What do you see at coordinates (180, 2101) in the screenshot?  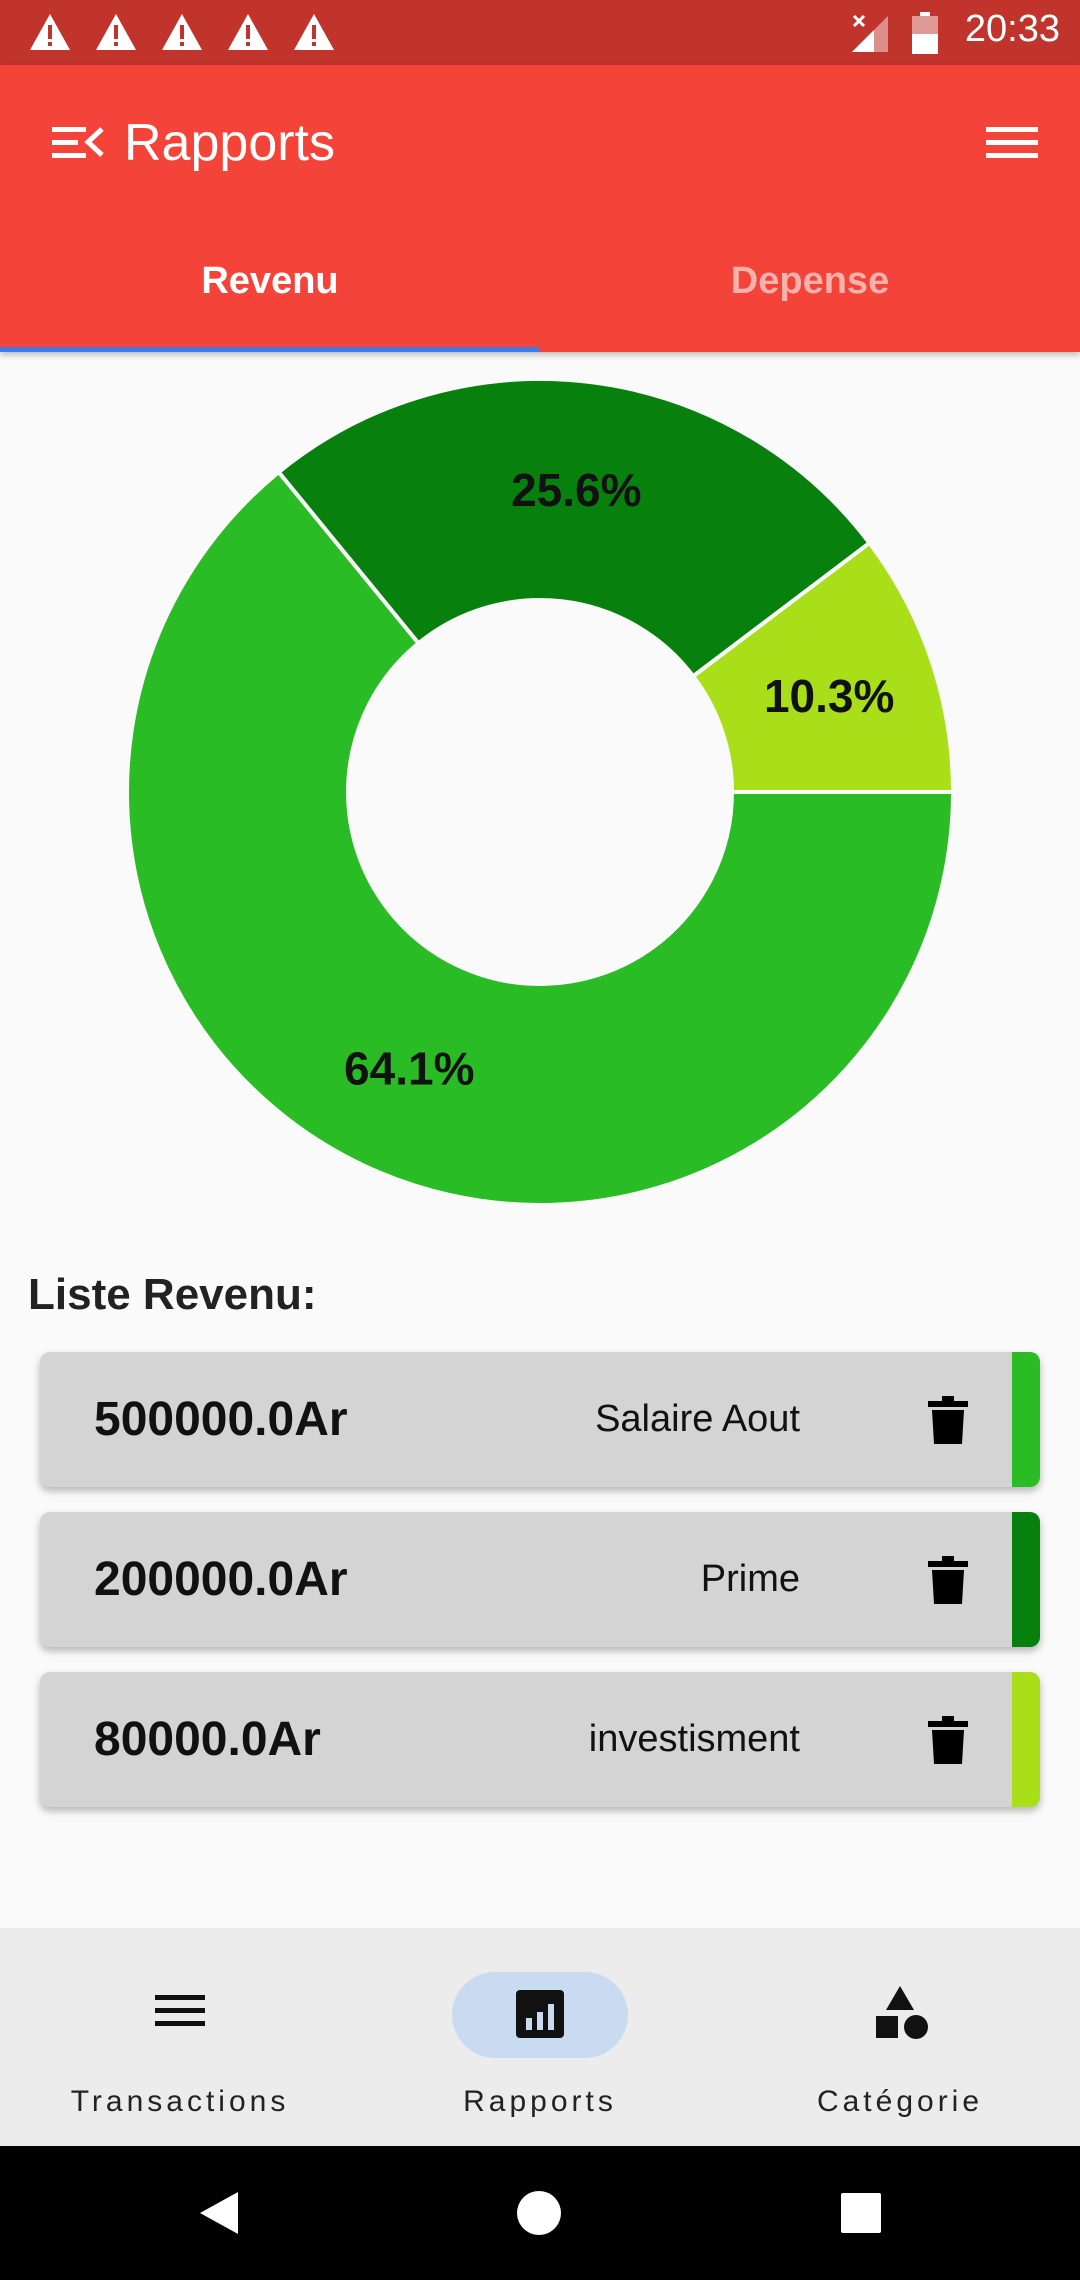 I see `nav-label: Transactions` at bounding box center [180, 2101].